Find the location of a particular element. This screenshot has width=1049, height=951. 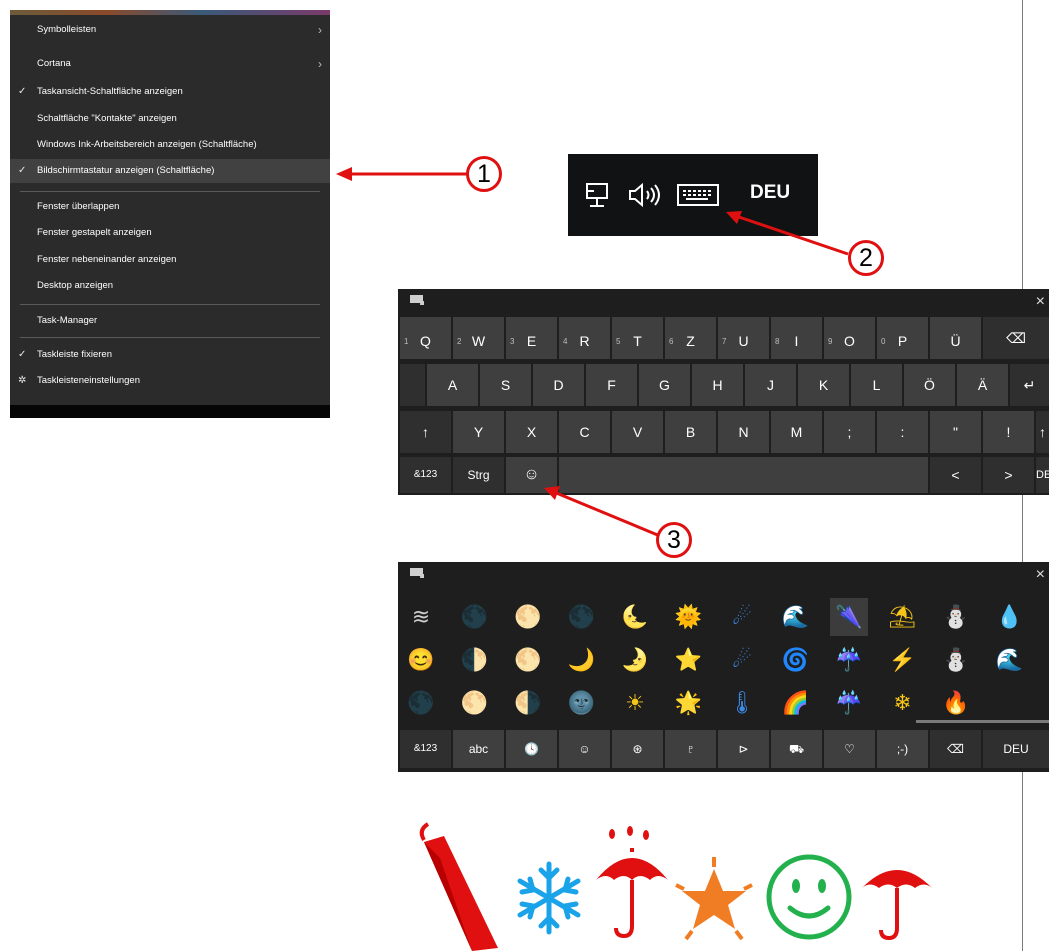

key-row3: N is located at coordinates (743, 432).